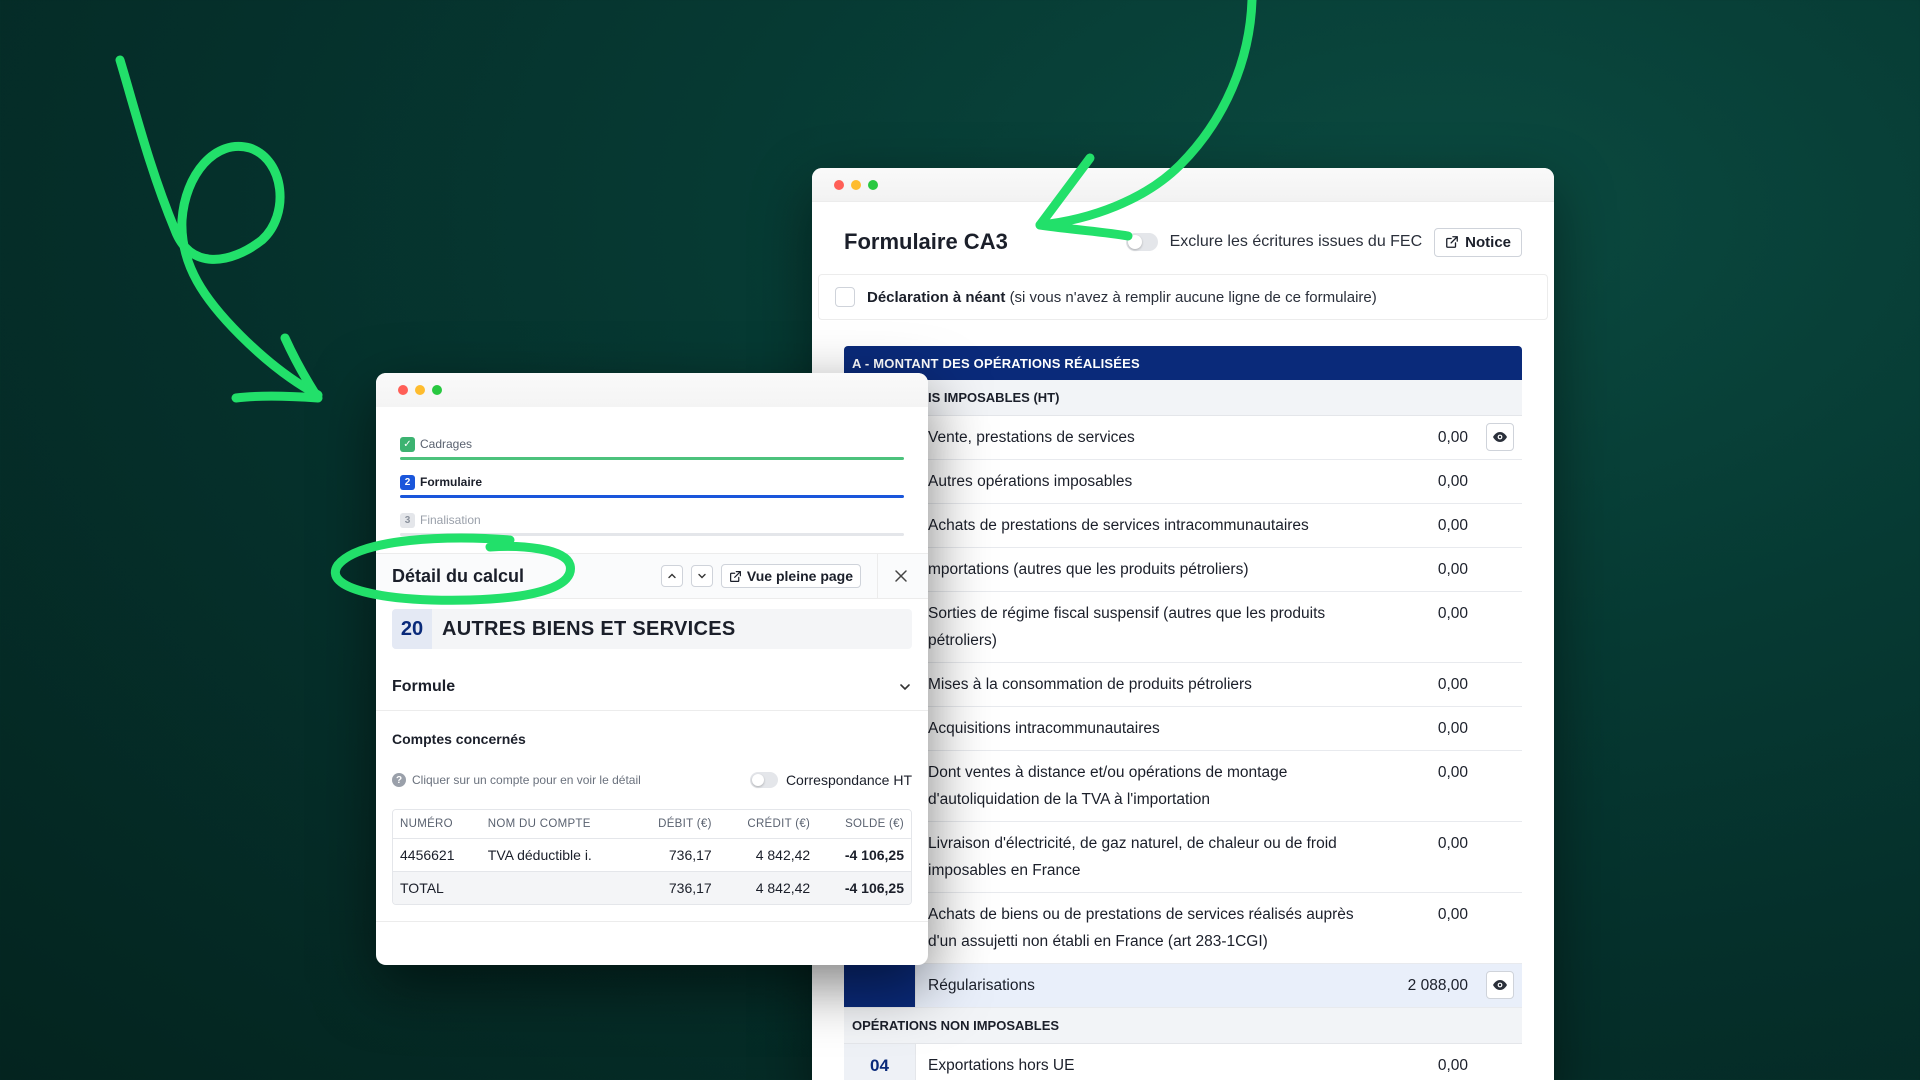 This screenshot has height=1080, width=1920. I want to click on cell-nom: TVA déductible i., so click(556, 855).